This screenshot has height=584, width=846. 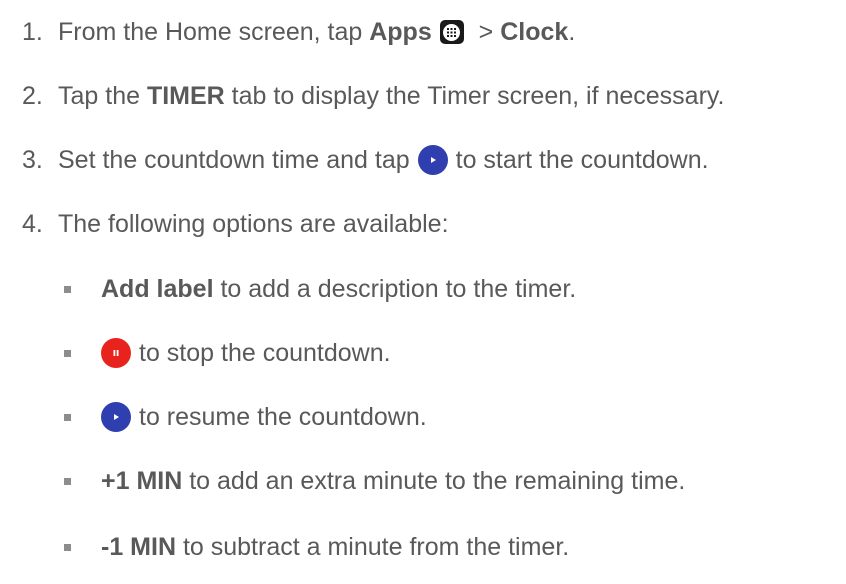 I want to click on option-text: to subtract a minute from the timer., so click(x=373, y=547).